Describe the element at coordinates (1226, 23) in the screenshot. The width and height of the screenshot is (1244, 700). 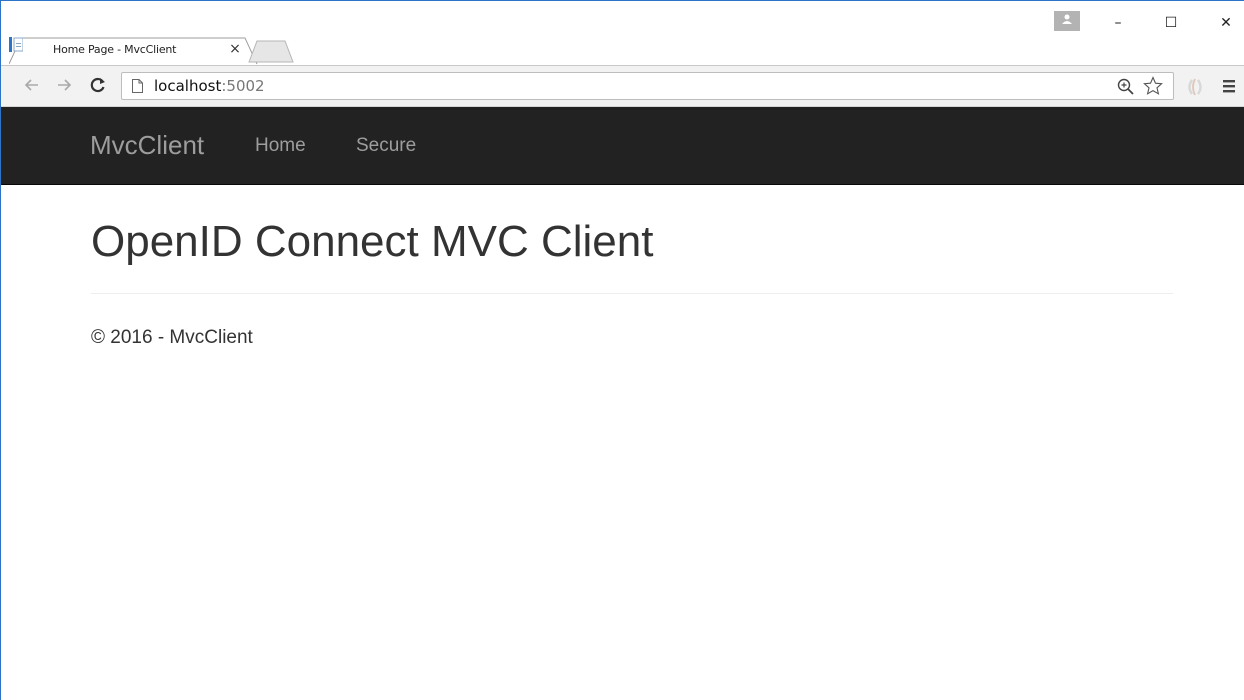
I see `close-window-button: ✕` at that location.